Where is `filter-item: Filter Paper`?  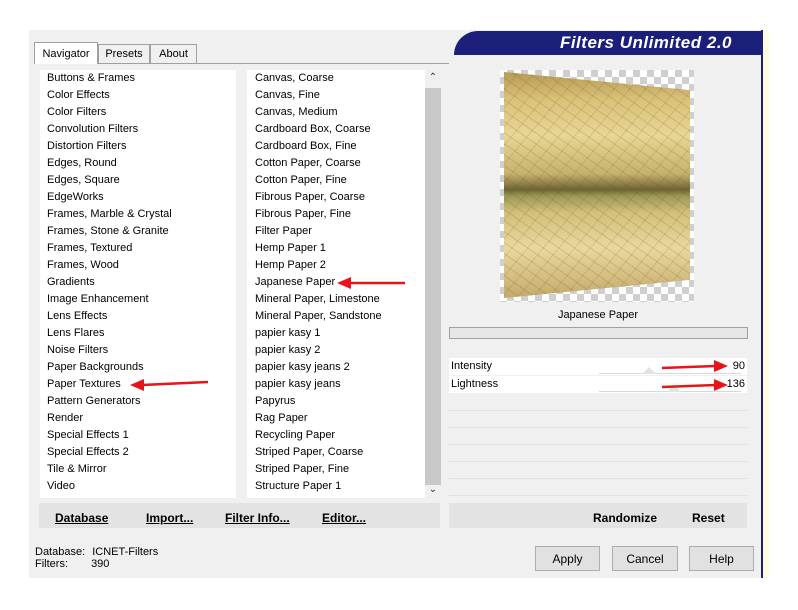
filter-item: Filter Paper is located at coordinates (283, 231).